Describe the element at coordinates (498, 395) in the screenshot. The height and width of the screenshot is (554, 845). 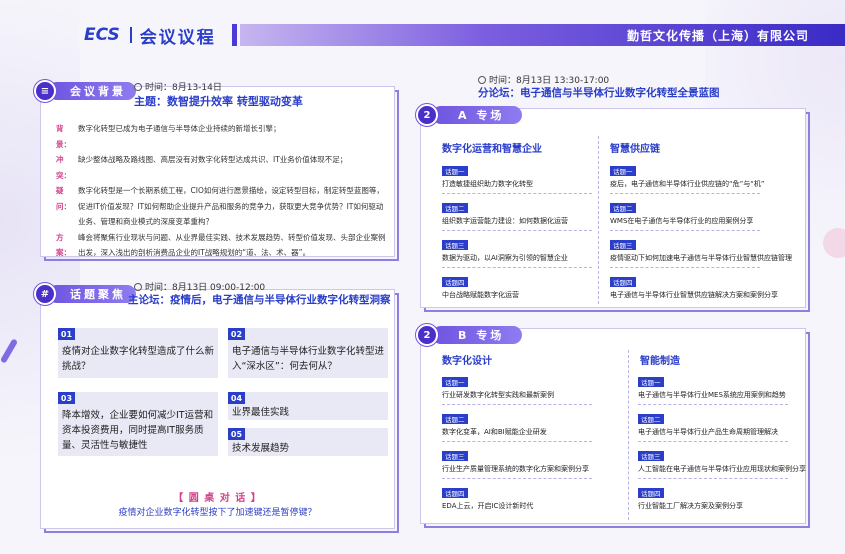
I see `topic-title: 行业研发数字化转型实践和最新案例` at that location.